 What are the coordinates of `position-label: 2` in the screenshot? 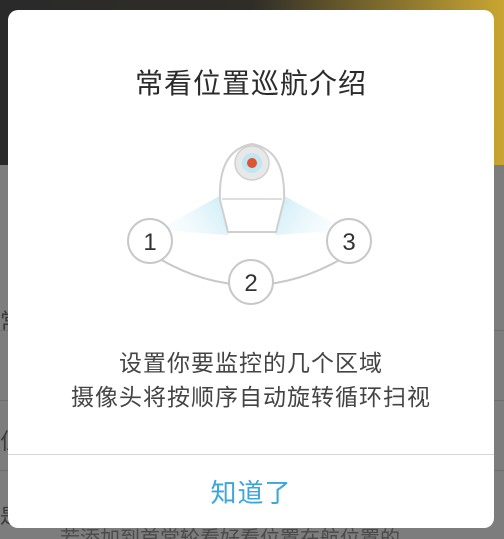 It's located at (250, 283).